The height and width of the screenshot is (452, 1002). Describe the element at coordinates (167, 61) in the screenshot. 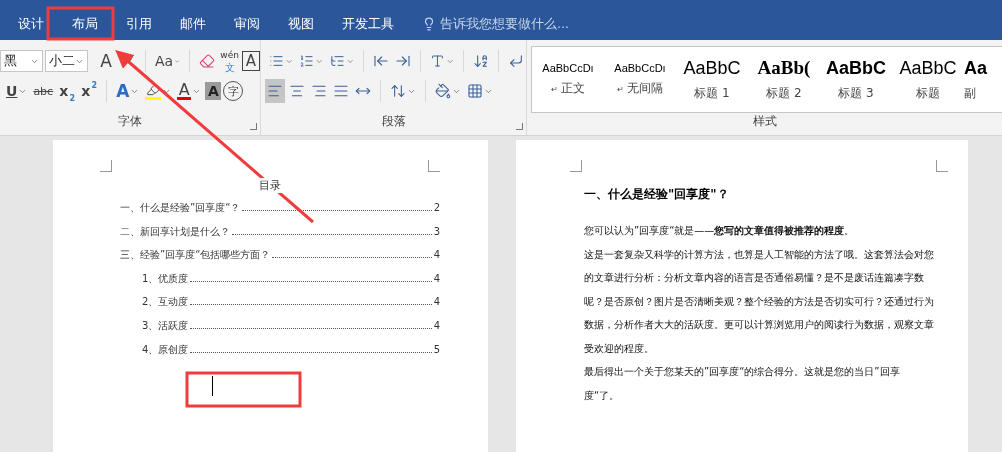

I see `change-case-button: Aa` at that location.